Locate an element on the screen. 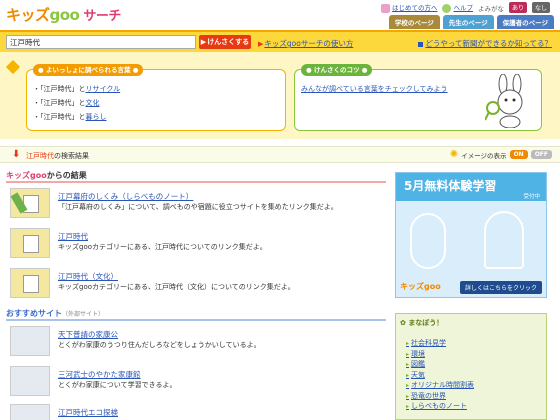 The height and width of the screenshot is (420, 560). mascot-rabbit-icon is located at coordinates (504, 101).